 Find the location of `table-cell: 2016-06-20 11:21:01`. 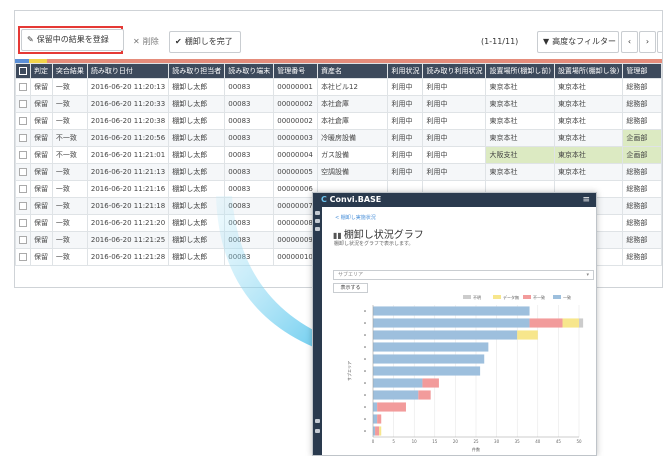

table-cell: 2016-06-20 11:21:01 is located at coordinates (128, 155).